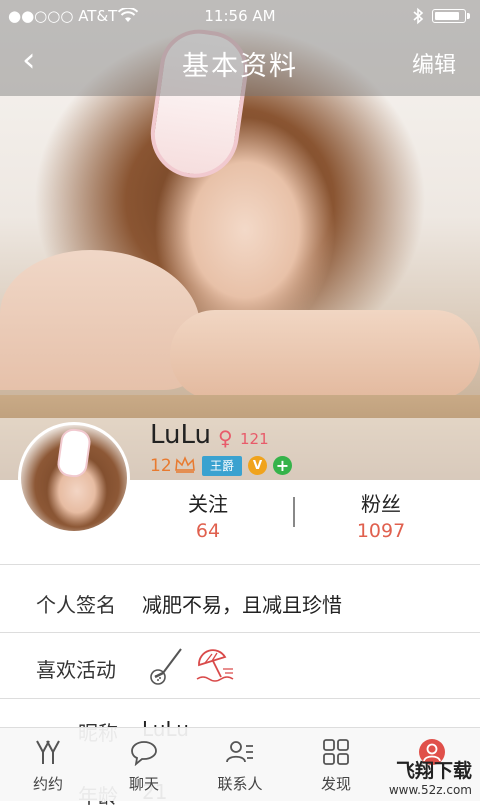  I want to click on followers-label: 粉丝, so click(381, 504).